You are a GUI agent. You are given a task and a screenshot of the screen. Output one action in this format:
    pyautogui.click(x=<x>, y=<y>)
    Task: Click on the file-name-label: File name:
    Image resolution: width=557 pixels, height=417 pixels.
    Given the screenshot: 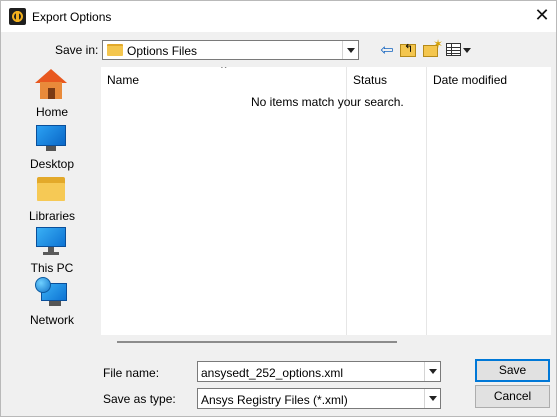 What is the action you would take?
    pyautogui.click(x=131, y=373)
    